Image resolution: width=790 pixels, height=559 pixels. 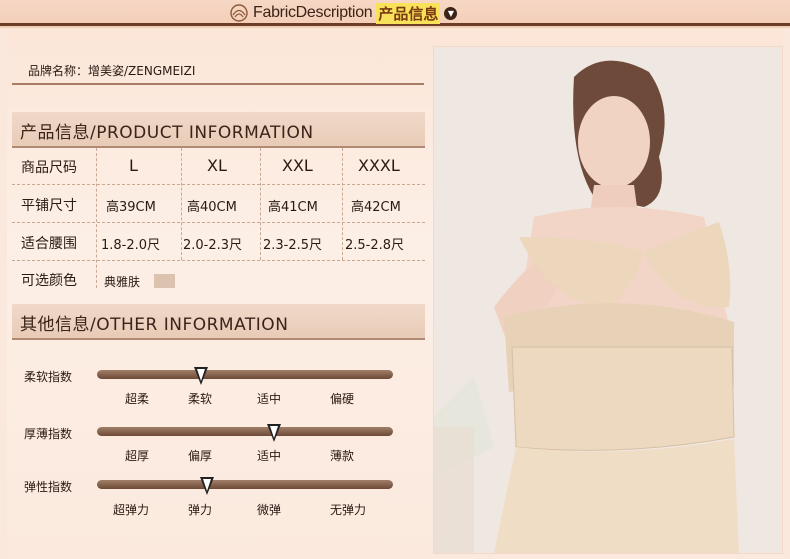 I want to click on size-value: 高41CM, so click(x=293, y=207).